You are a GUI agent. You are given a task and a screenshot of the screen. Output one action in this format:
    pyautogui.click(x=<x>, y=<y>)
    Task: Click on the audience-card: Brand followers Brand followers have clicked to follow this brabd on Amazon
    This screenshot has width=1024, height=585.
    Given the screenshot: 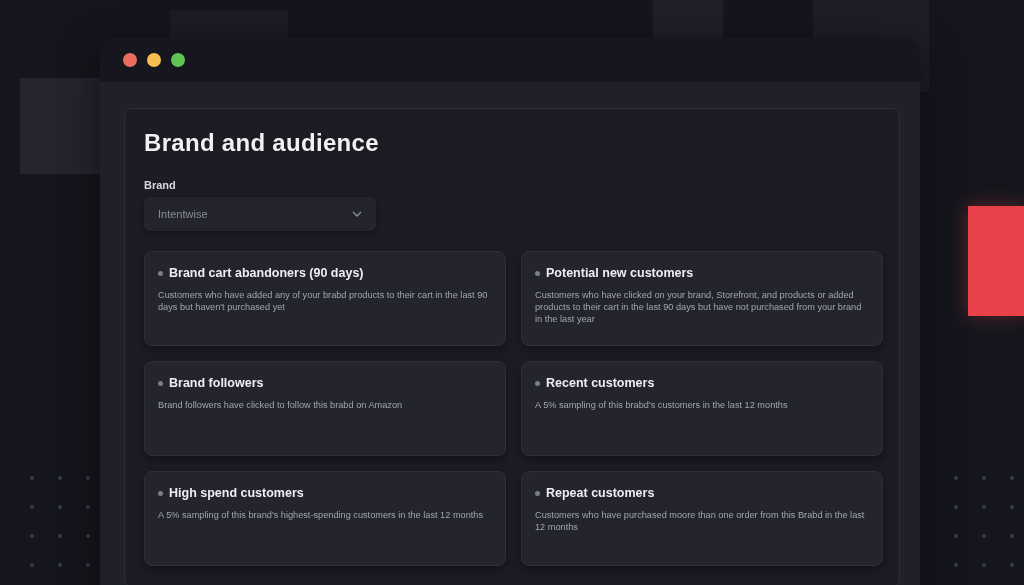 What is the action you would take?
    pyautogui.click(x=325, y=408)
    